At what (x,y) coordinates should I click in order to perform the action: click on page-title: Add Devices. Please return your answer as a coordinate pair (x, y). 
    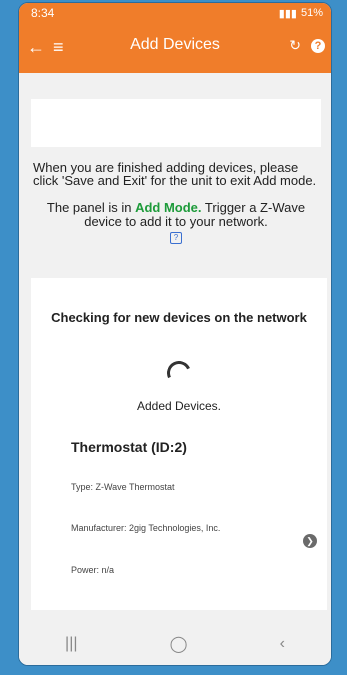
    Looking at the image, I should click on (175, 44).